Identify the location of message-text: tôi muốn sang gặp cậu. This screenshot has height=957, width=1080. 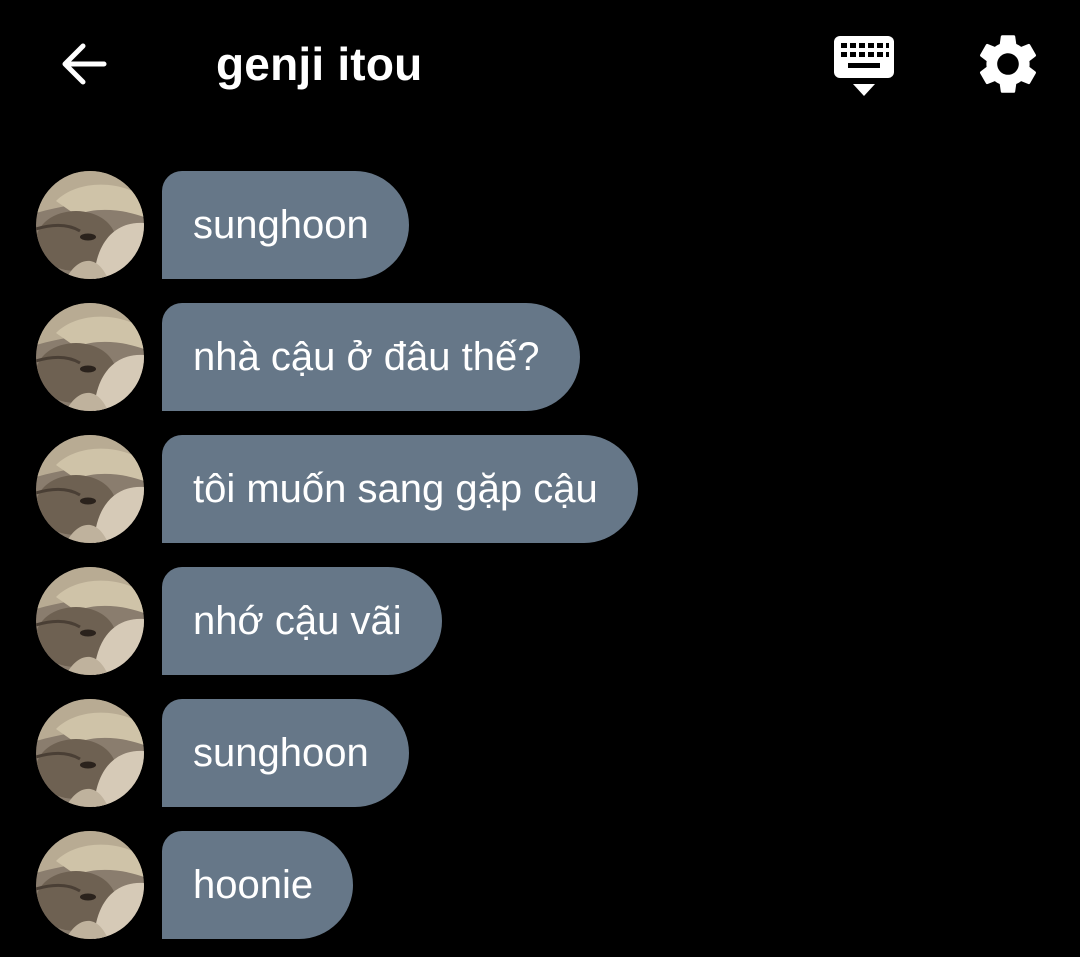
(395, 488).